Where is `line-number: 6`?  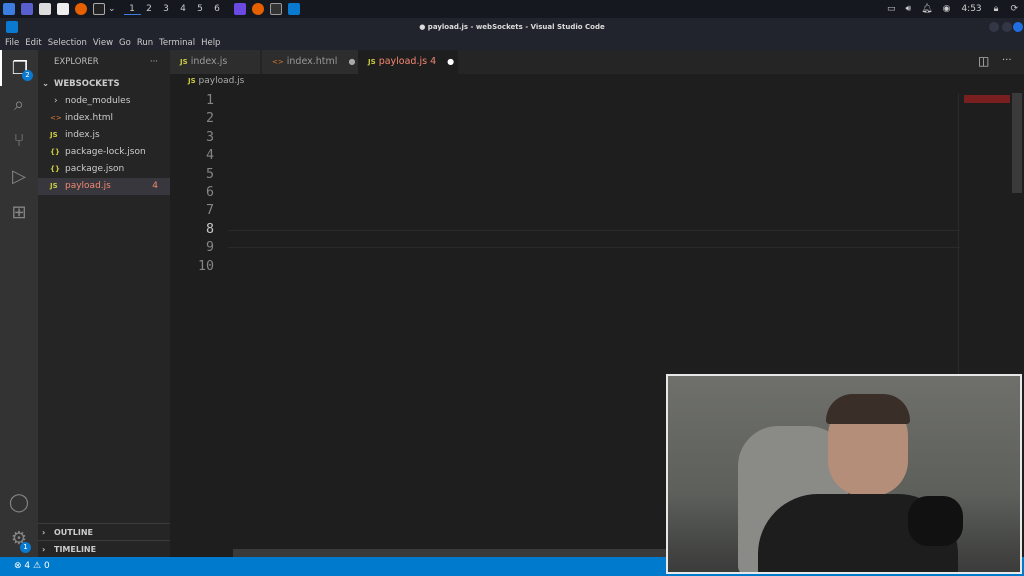
line-number: 6 is located at coordinates (209, 192).